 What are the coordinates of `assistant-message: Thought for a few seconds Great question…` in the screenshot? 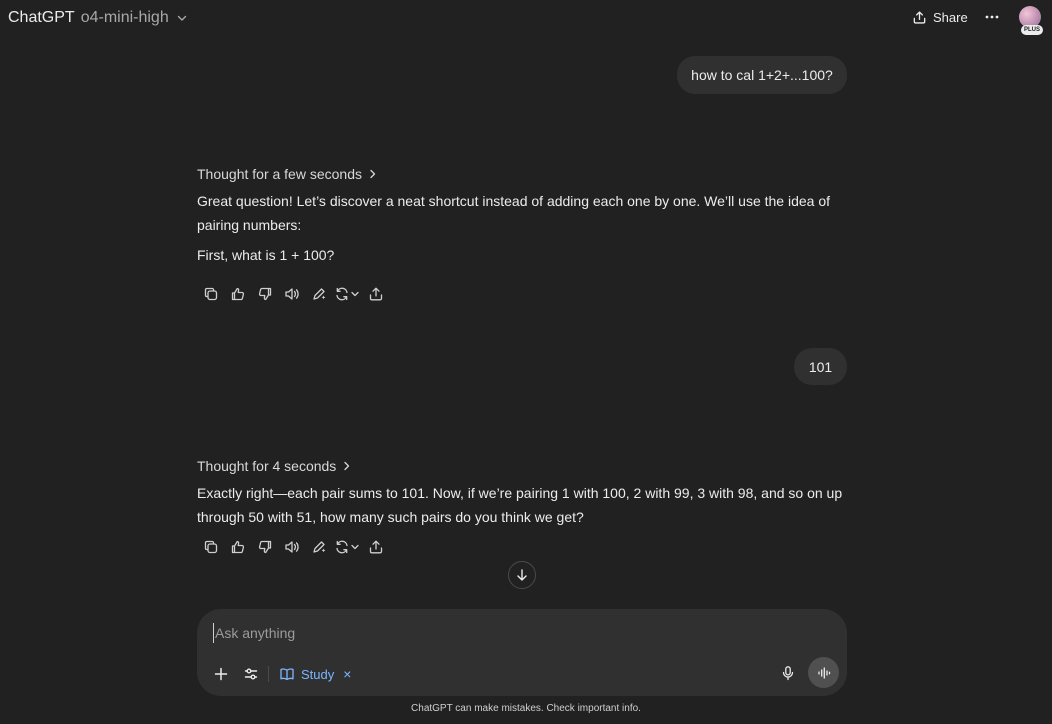 It's located at (522, 233).